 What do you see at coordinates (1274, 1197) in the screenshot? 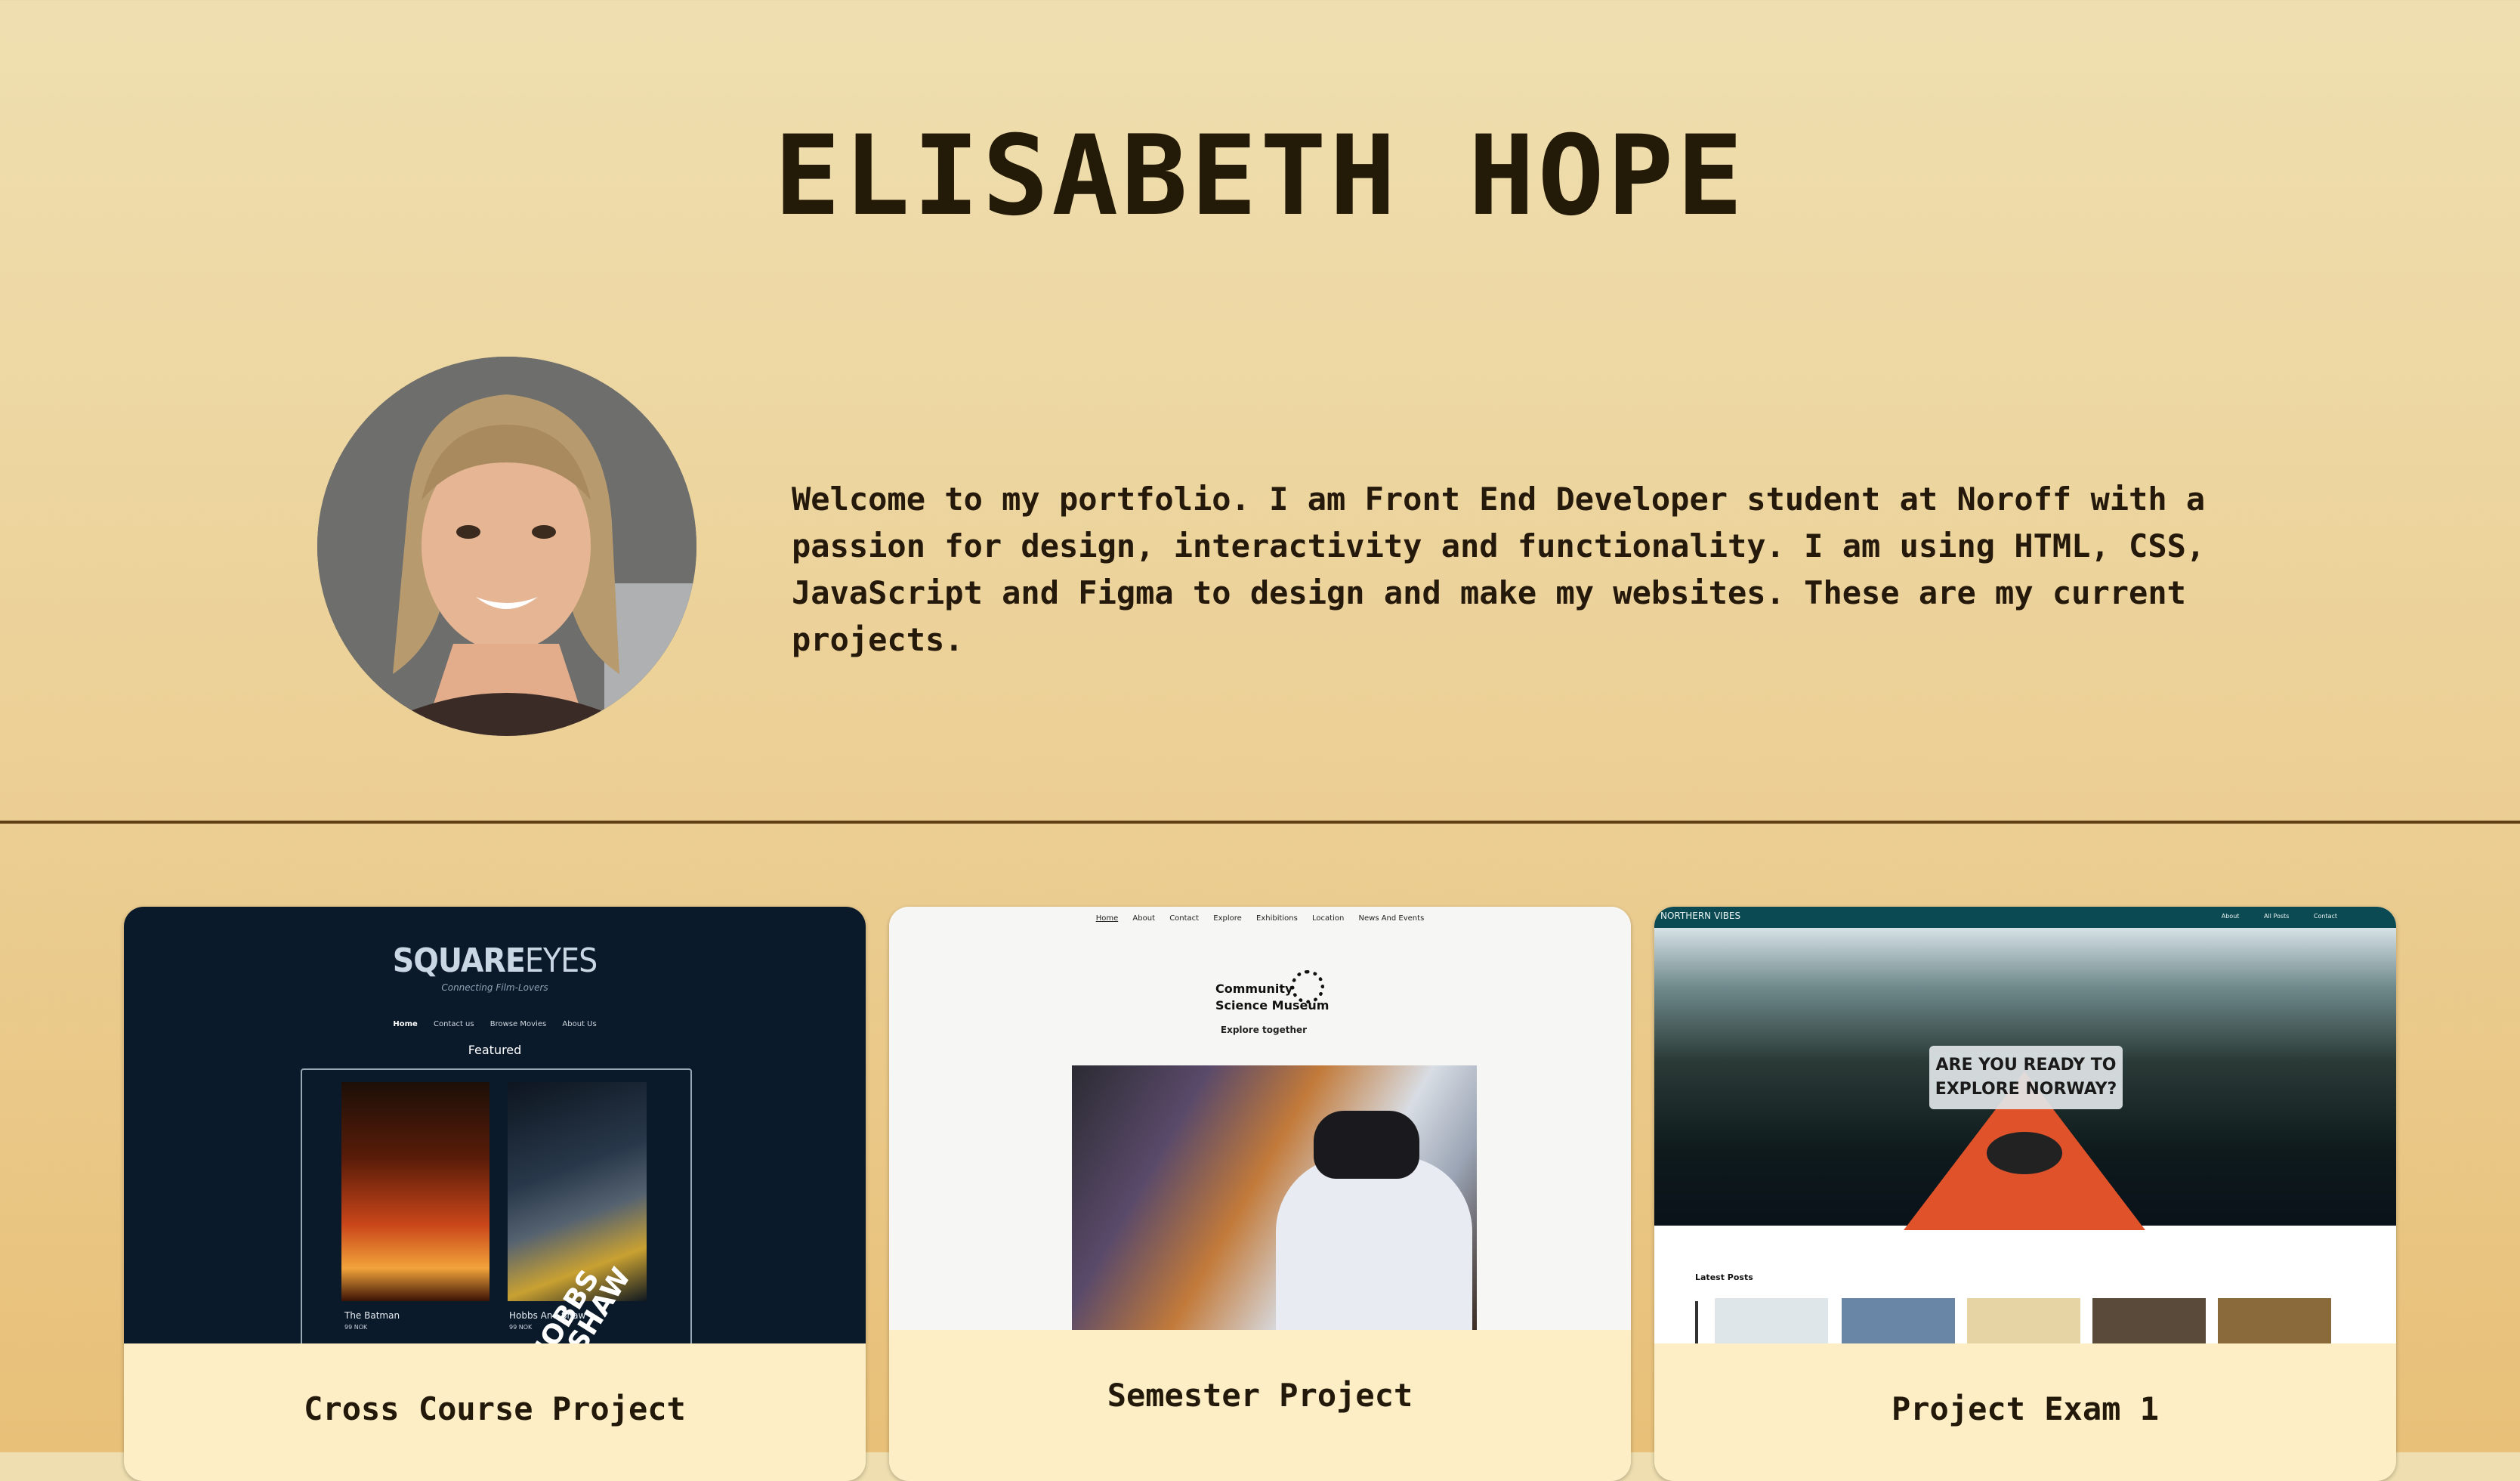
I see `vr-photo-image` at bounding box center [1274, 1197].